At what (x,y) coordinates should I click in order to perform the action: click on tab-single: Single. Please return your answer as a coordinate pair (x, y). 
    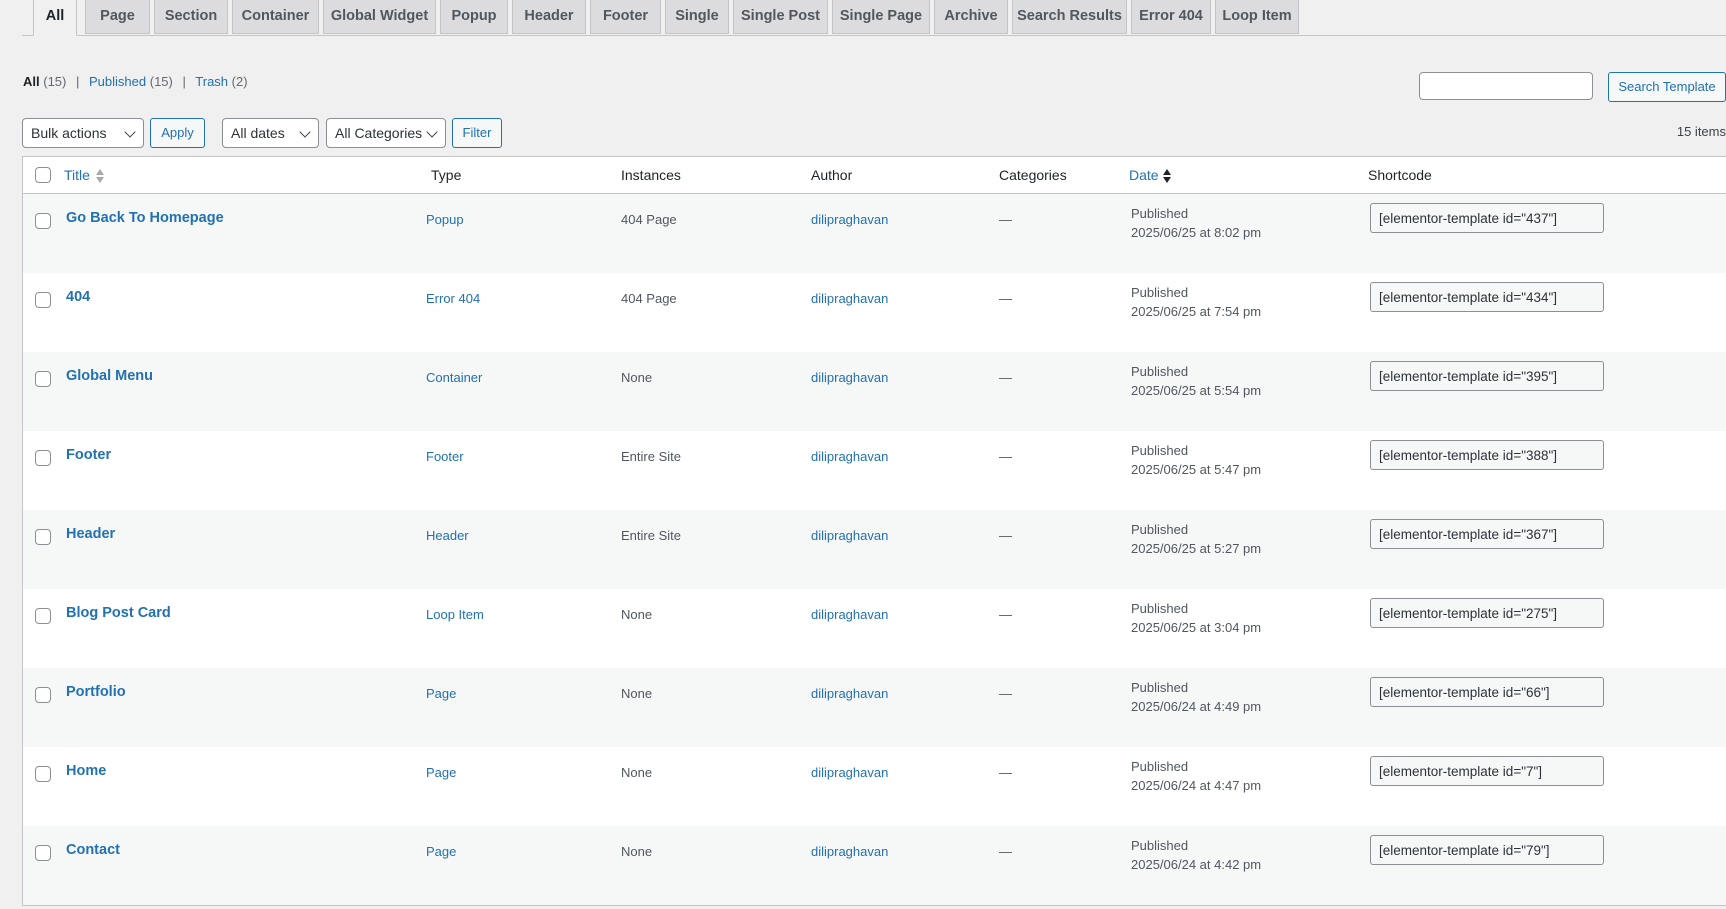
    Looking at the image, I should click on (697, 17).